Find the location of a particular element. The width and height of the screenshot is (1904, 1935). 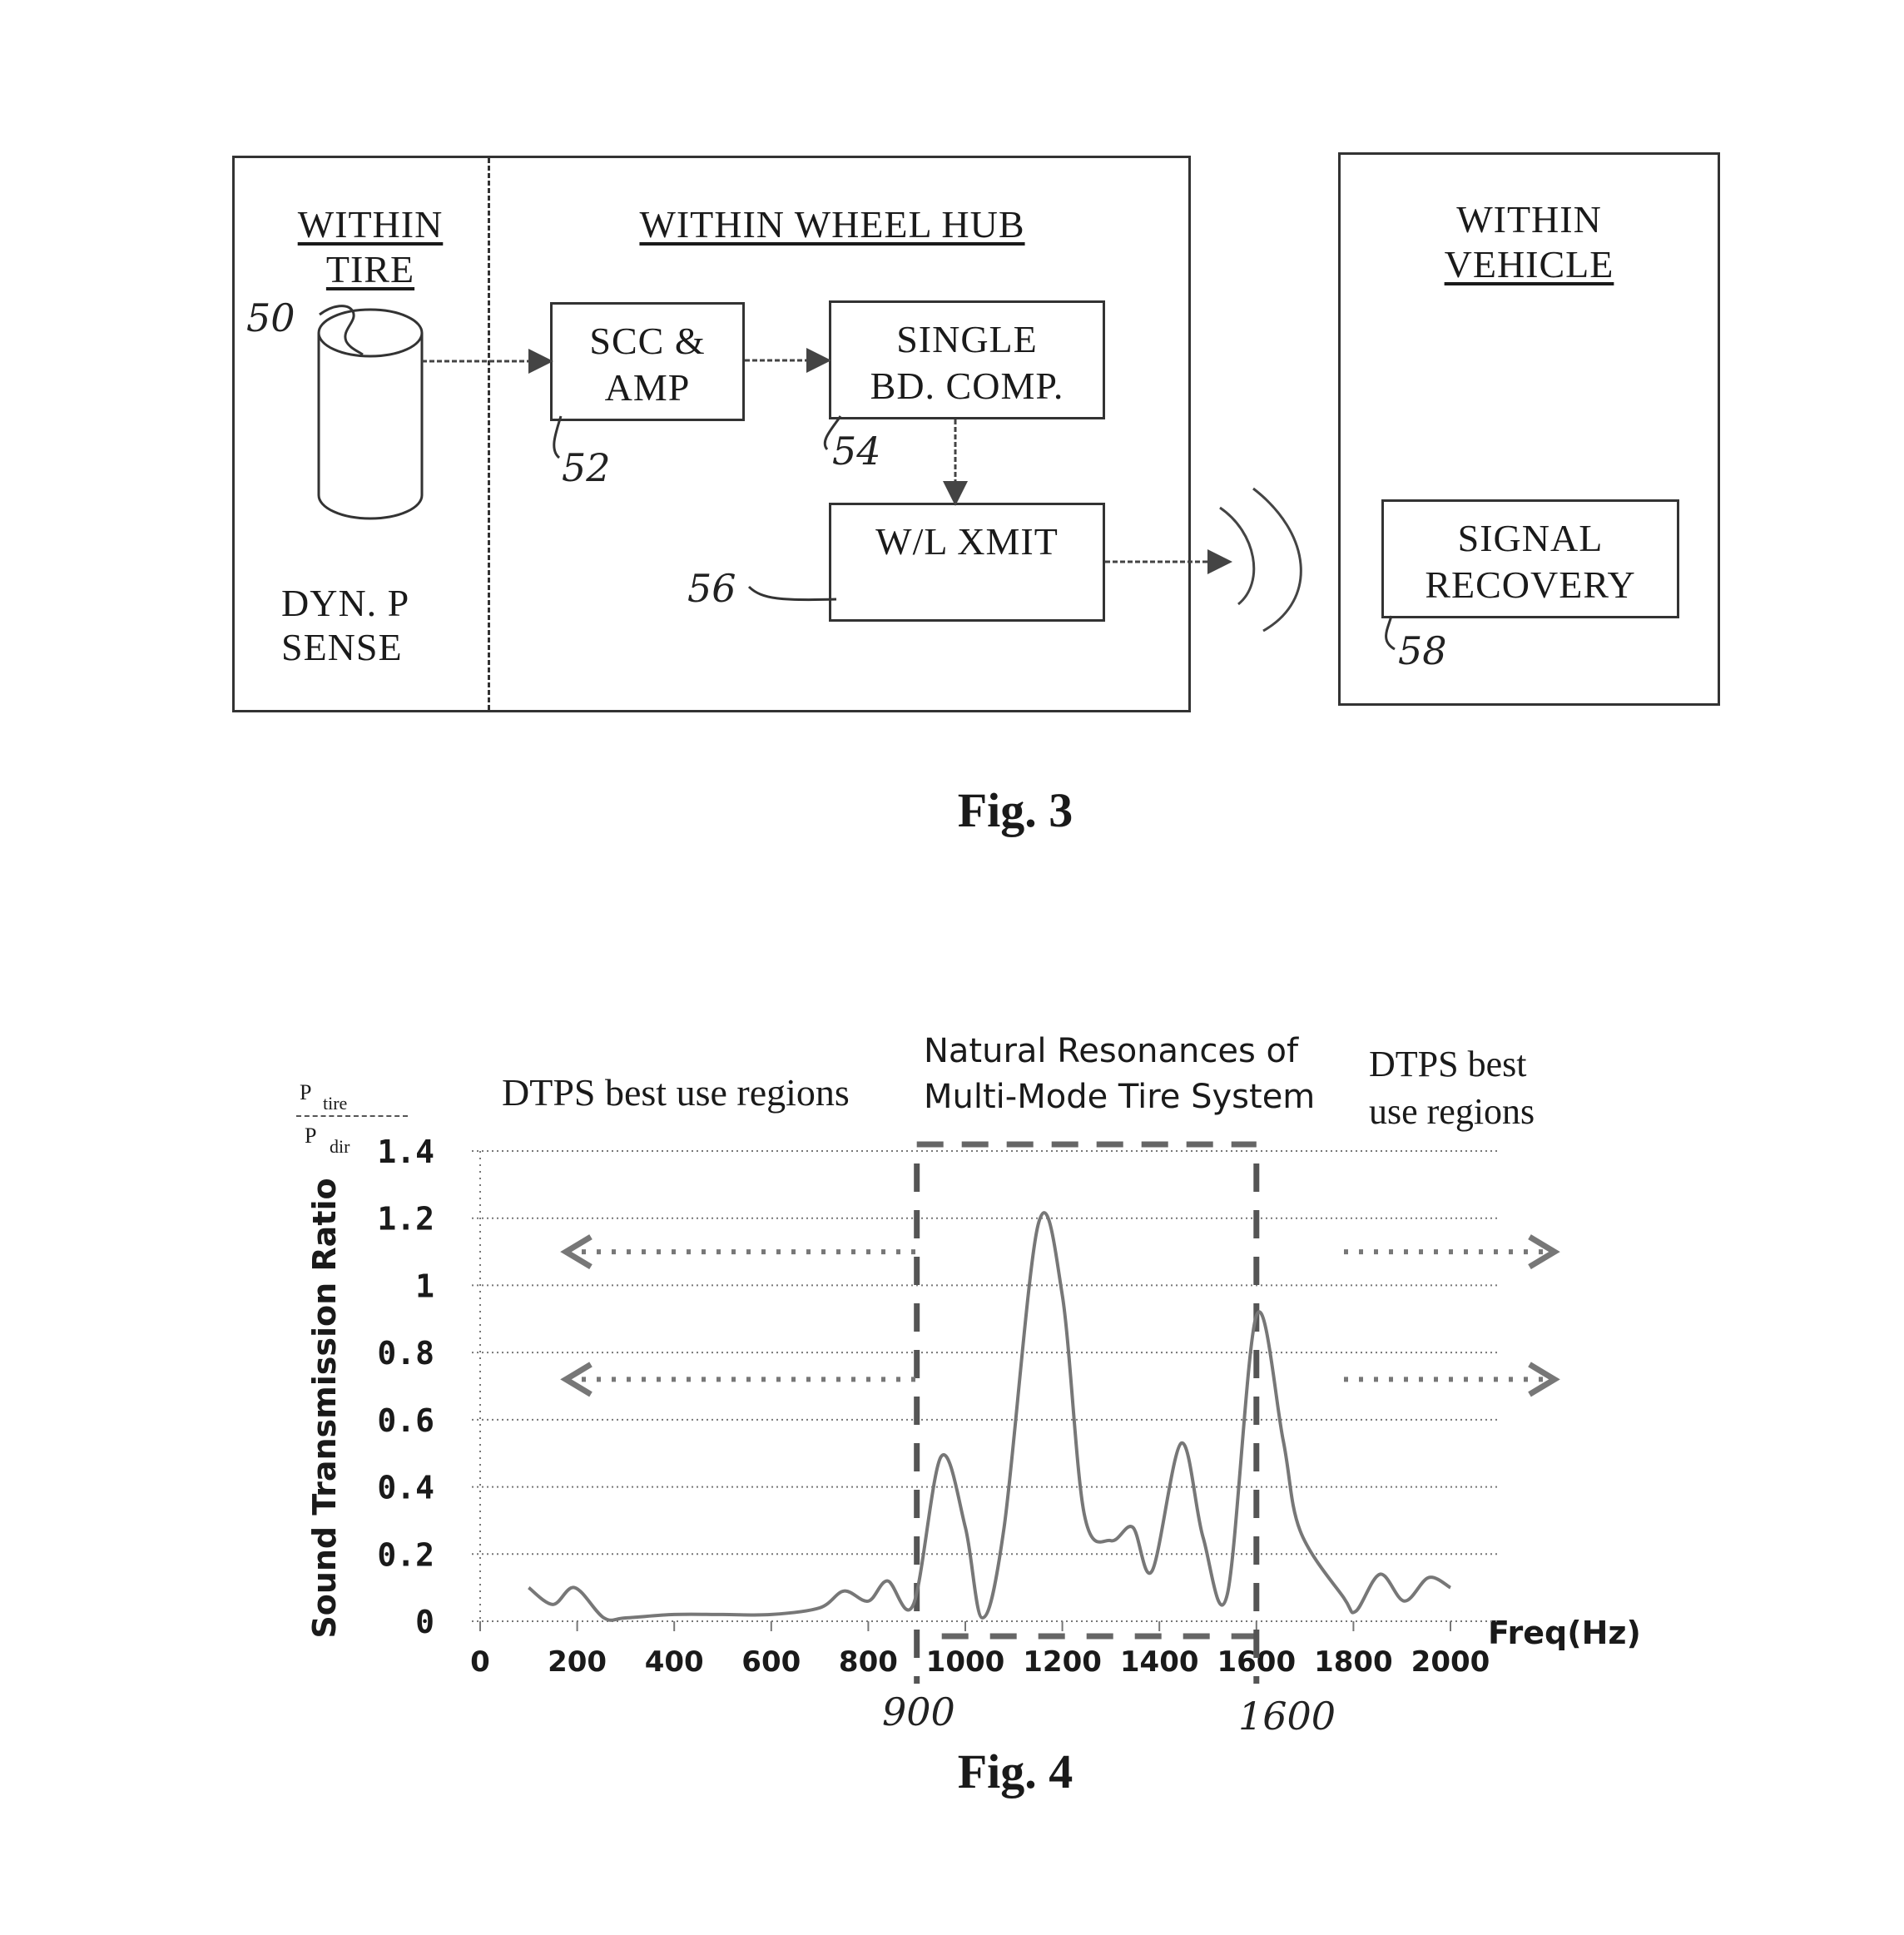

y-tick-label: 1.4 is located at coordinates (405, 1152).